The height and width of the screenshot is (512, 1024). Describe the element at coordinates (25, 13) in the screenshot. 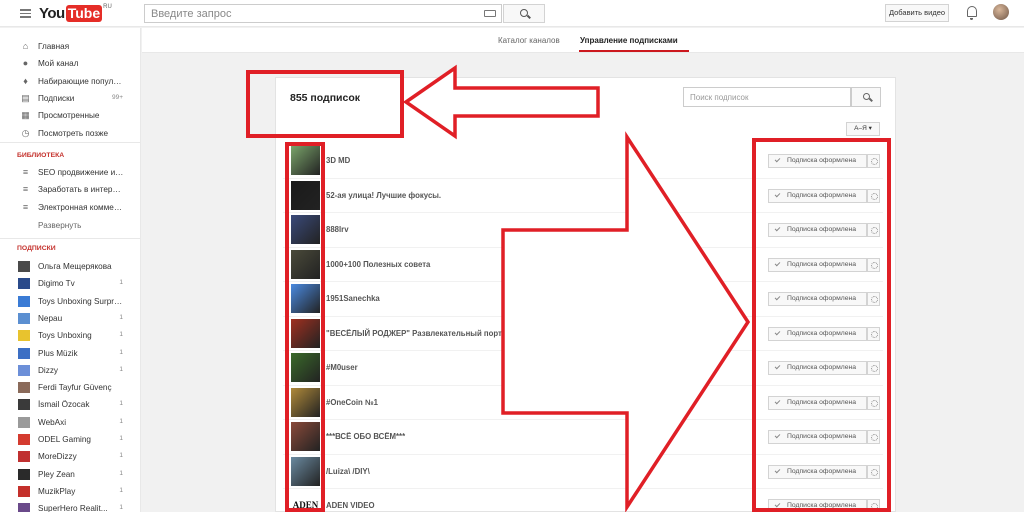

I see `menu-icon` at that location.